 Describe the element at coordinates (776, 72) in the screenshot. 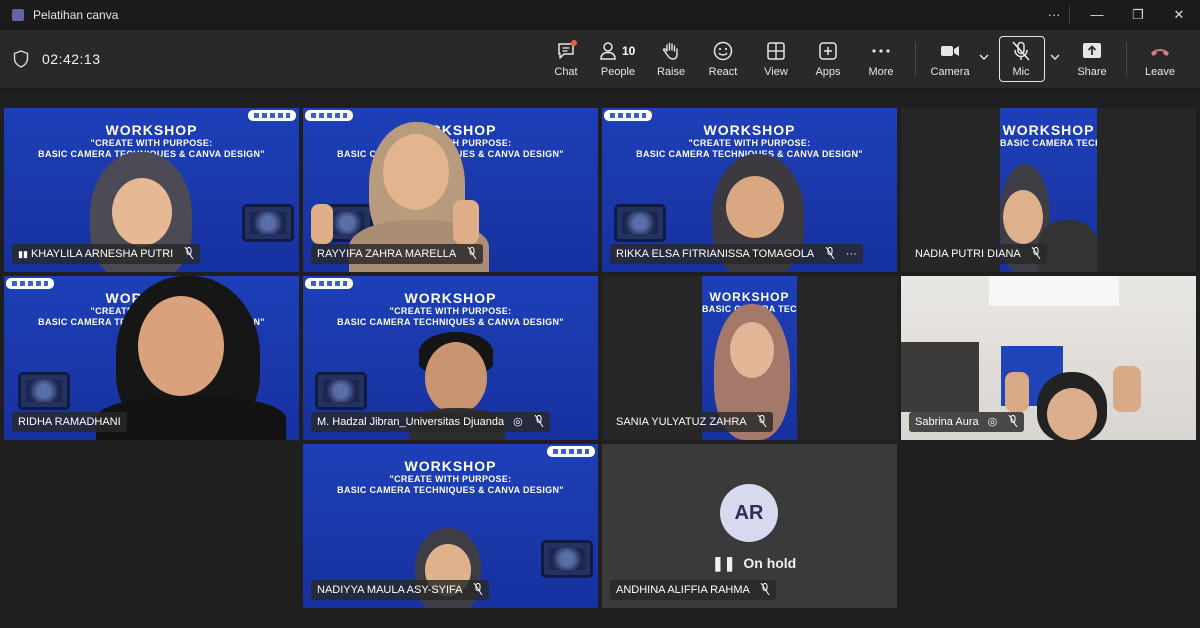

I see `view-label: View` at that location.